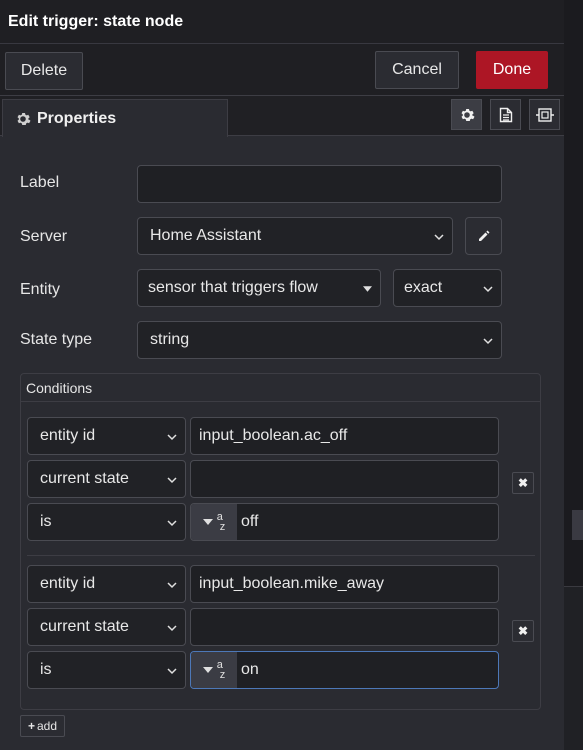  I want to click on label-field-label: Label, so click(40, 182).